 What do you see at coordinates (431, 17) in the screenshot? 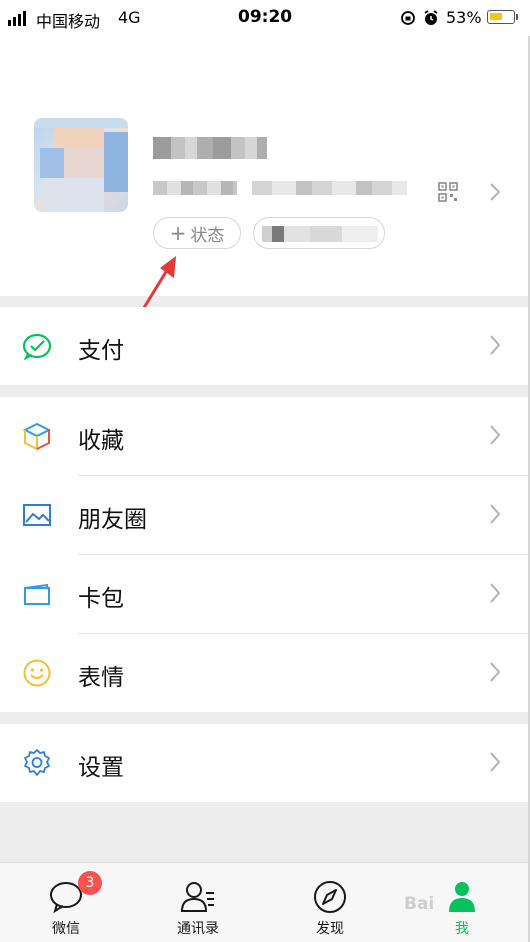
I see `alarm-icon` at bounding box center [431, 17].